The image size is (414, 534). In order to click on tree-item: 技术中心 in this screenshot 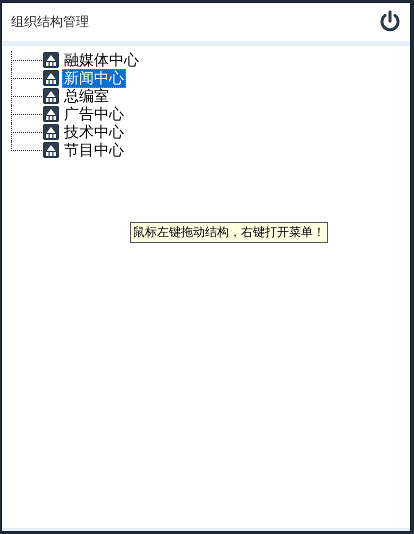, I will do `click(94, 132)`.